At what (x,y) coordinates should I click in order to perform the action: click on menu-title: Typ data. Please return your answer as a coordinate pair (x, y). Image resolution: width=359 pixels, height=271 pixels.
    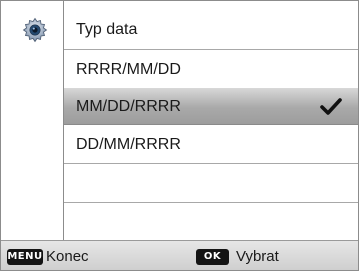
    Looking at the image, I should click on (211, 30).